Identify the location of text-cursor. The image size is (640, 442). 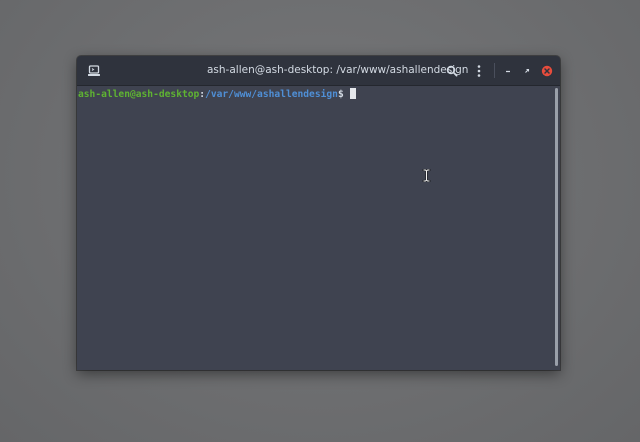
(352, 93).